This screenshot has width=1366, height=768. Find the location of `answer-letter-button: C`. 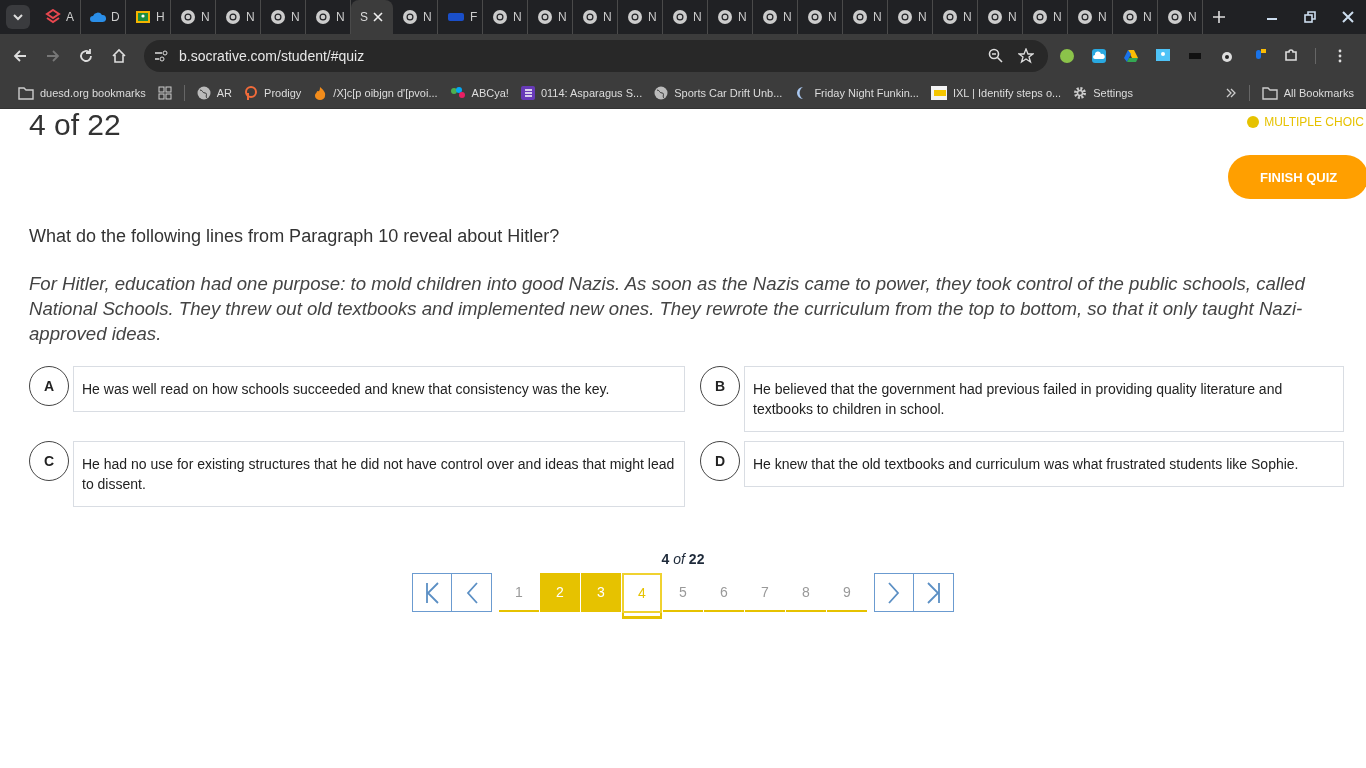

answer-letter-button: C is located at coordinates (49, 461).